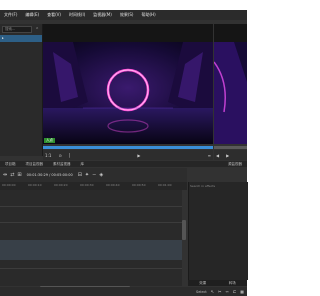  I want to click on menu-help: 帮助(H), so click(149, 15).